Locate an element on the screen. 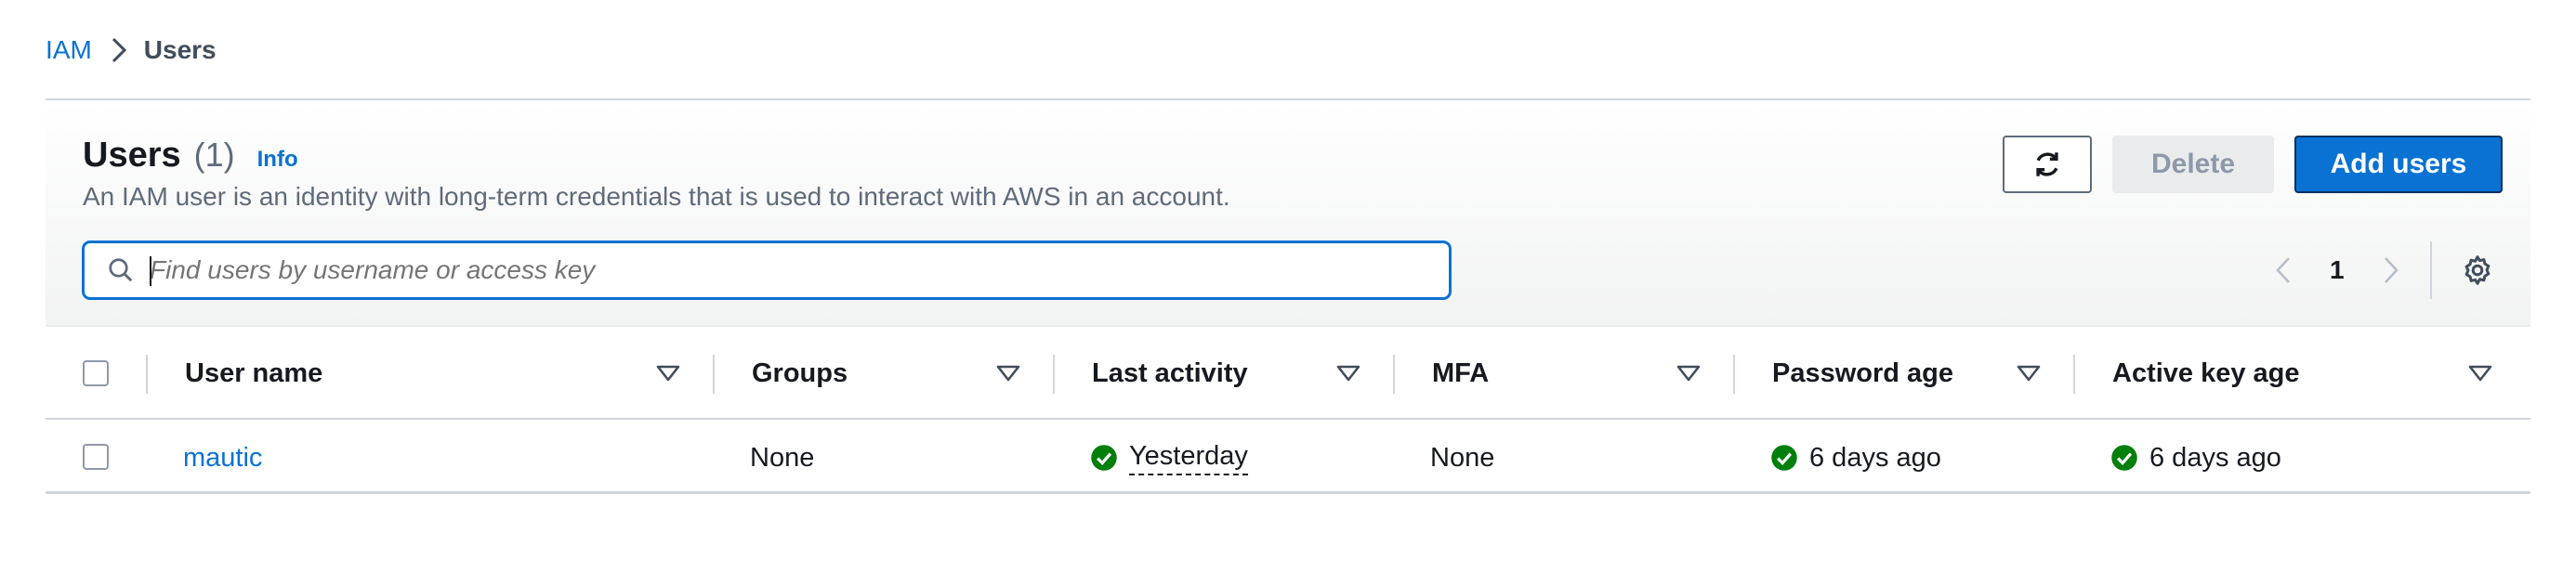  column-header-groups: Groups is located at coordinates (800, 373).